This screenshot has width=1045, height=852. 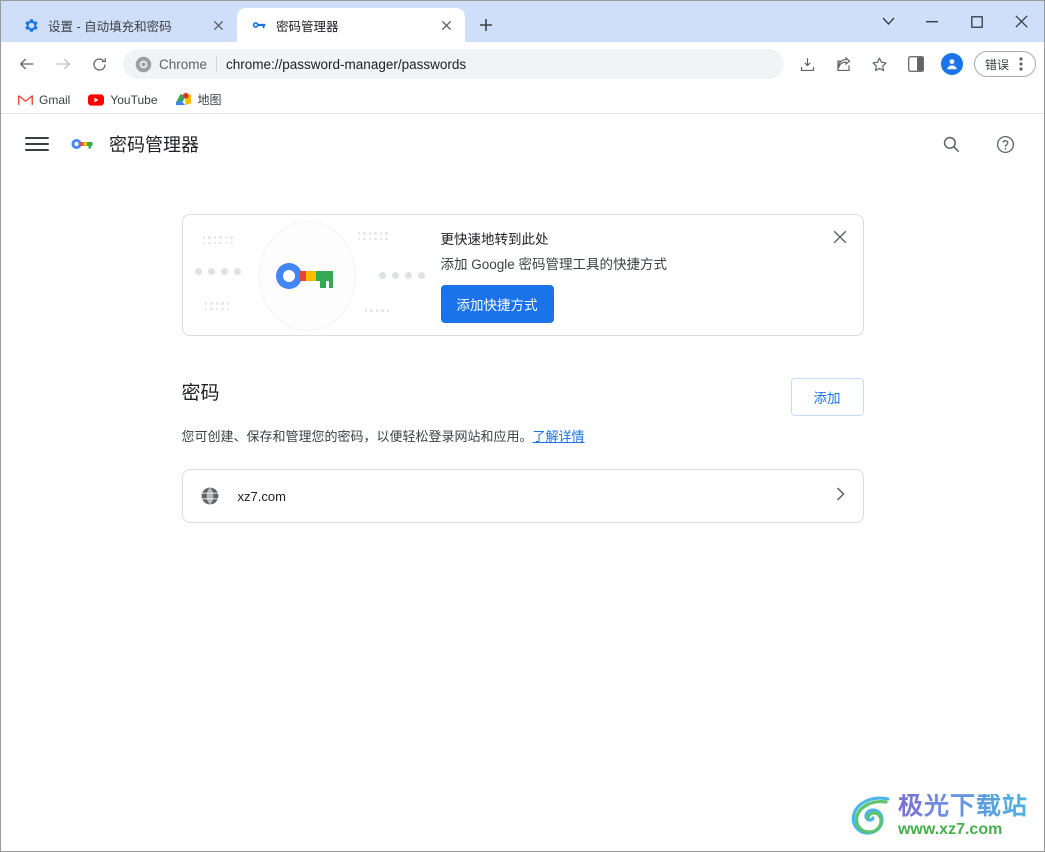 I want to click on shortcut-promo-card: 更快速地转到此处 添加 Google 密码管理工具的快捷方式 添加快捷方式, so click(x=522, y=275).